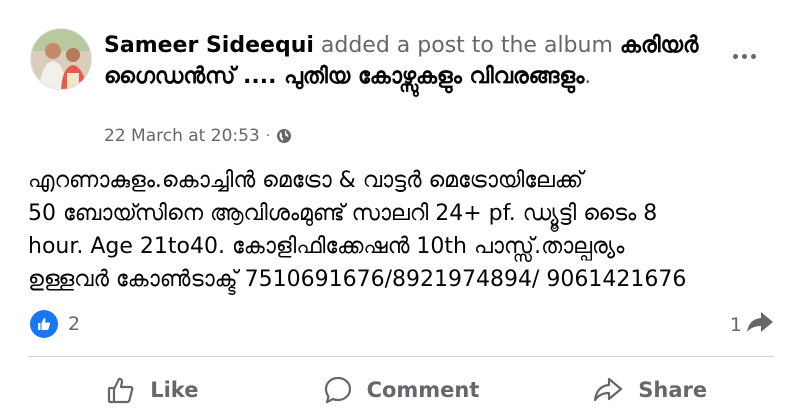  Describe the element at coordinates (744, 56) in the screenshot. I see `more-options-icon` at that location.